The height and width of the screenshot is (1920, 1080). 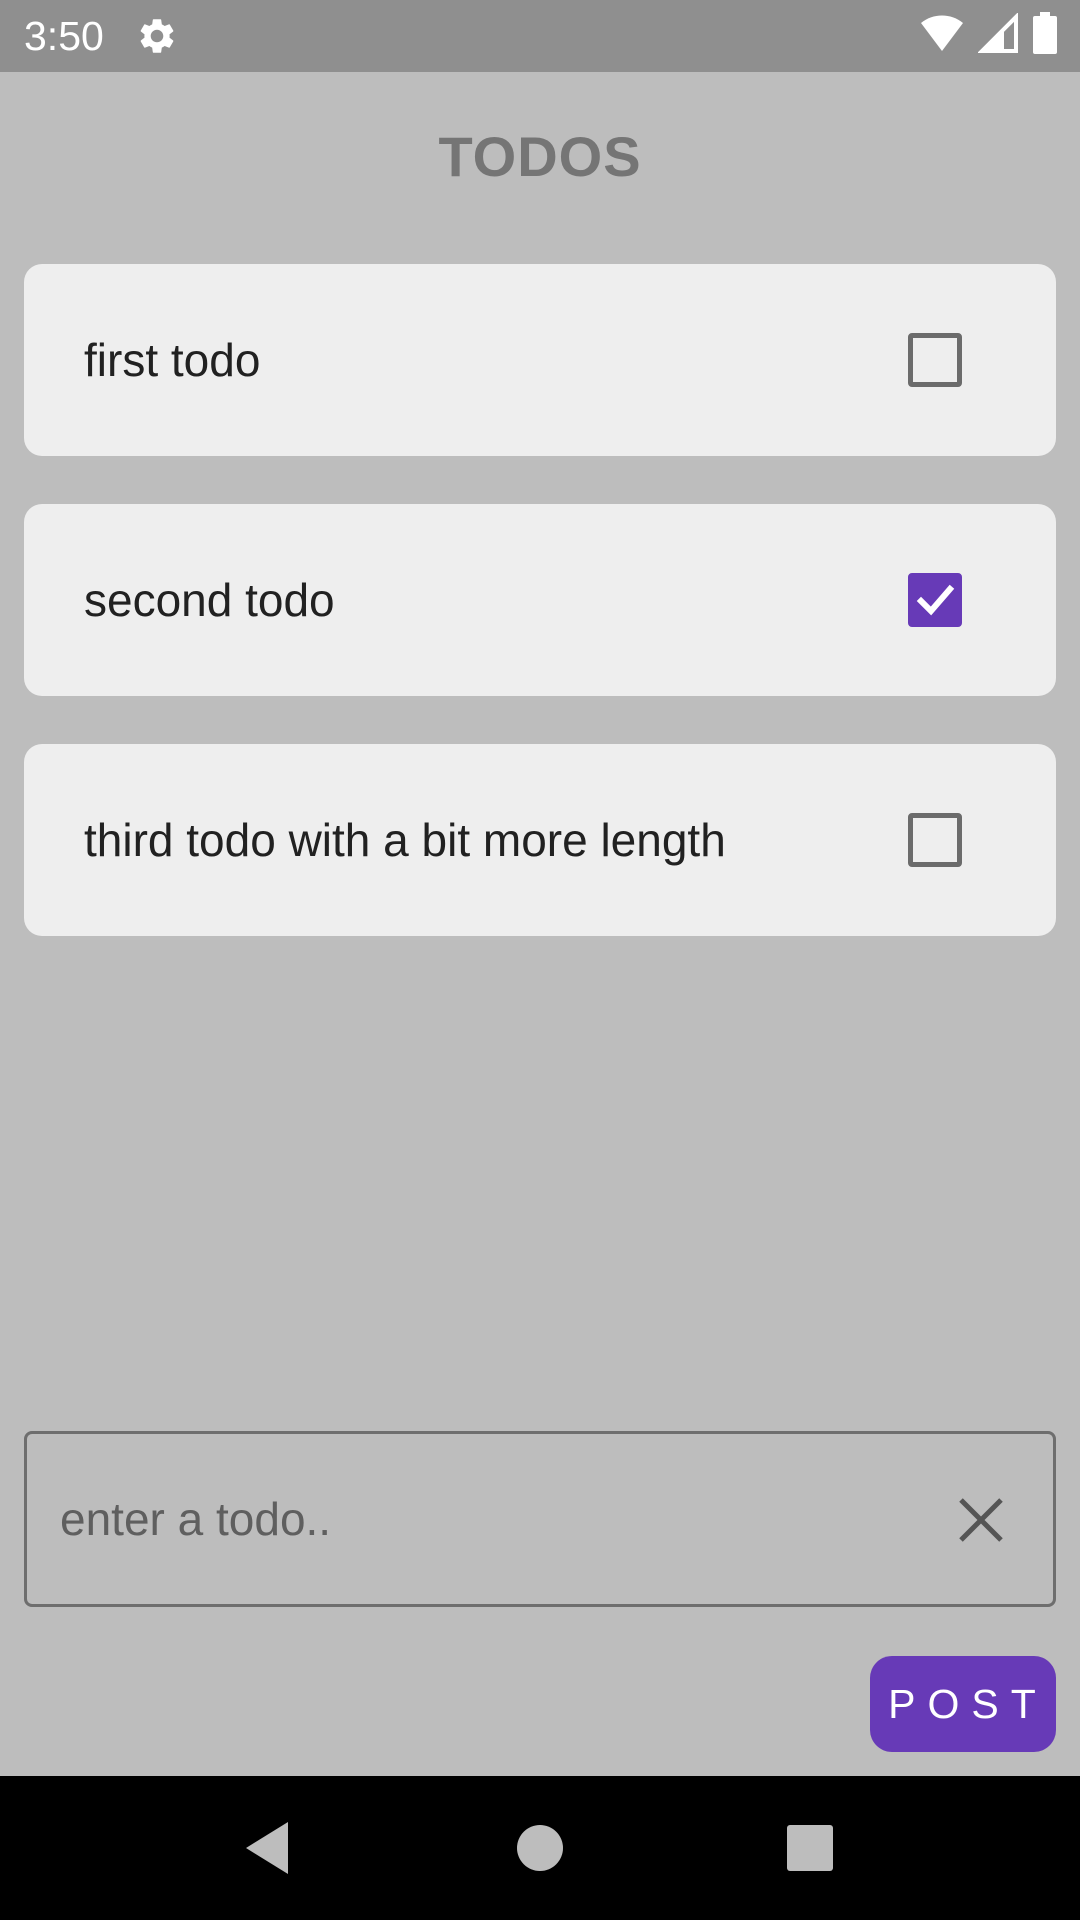 I want to click on check-icon, so click(x=935, y=600).